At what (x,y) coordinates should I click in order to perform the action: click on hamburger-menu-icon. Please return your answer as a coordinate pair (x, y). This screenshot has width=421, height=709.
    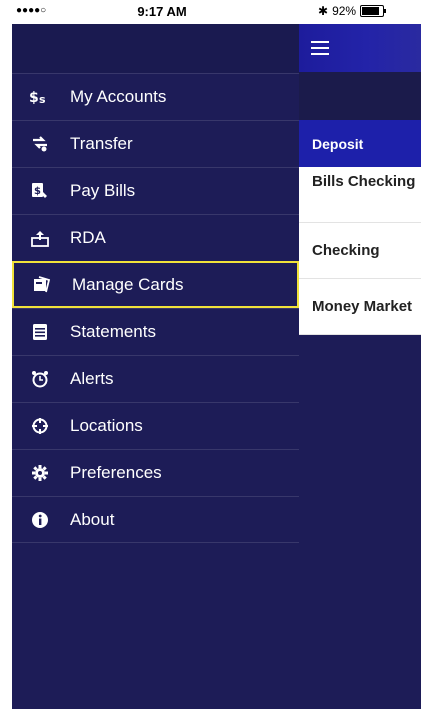
    Looking at the image, I should click on (320, 48).